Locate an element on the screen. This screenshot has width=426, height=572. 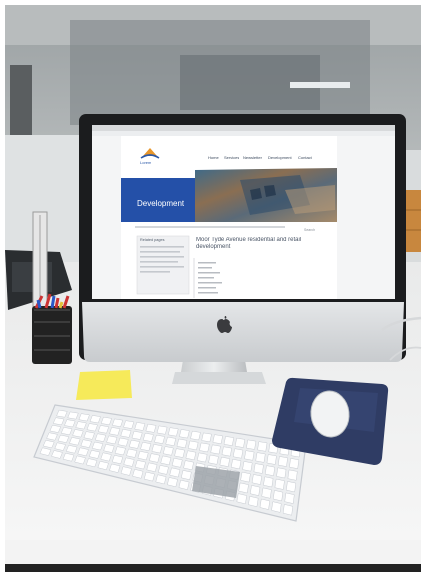
banner-title: Development is located at coordinates (161, 203).